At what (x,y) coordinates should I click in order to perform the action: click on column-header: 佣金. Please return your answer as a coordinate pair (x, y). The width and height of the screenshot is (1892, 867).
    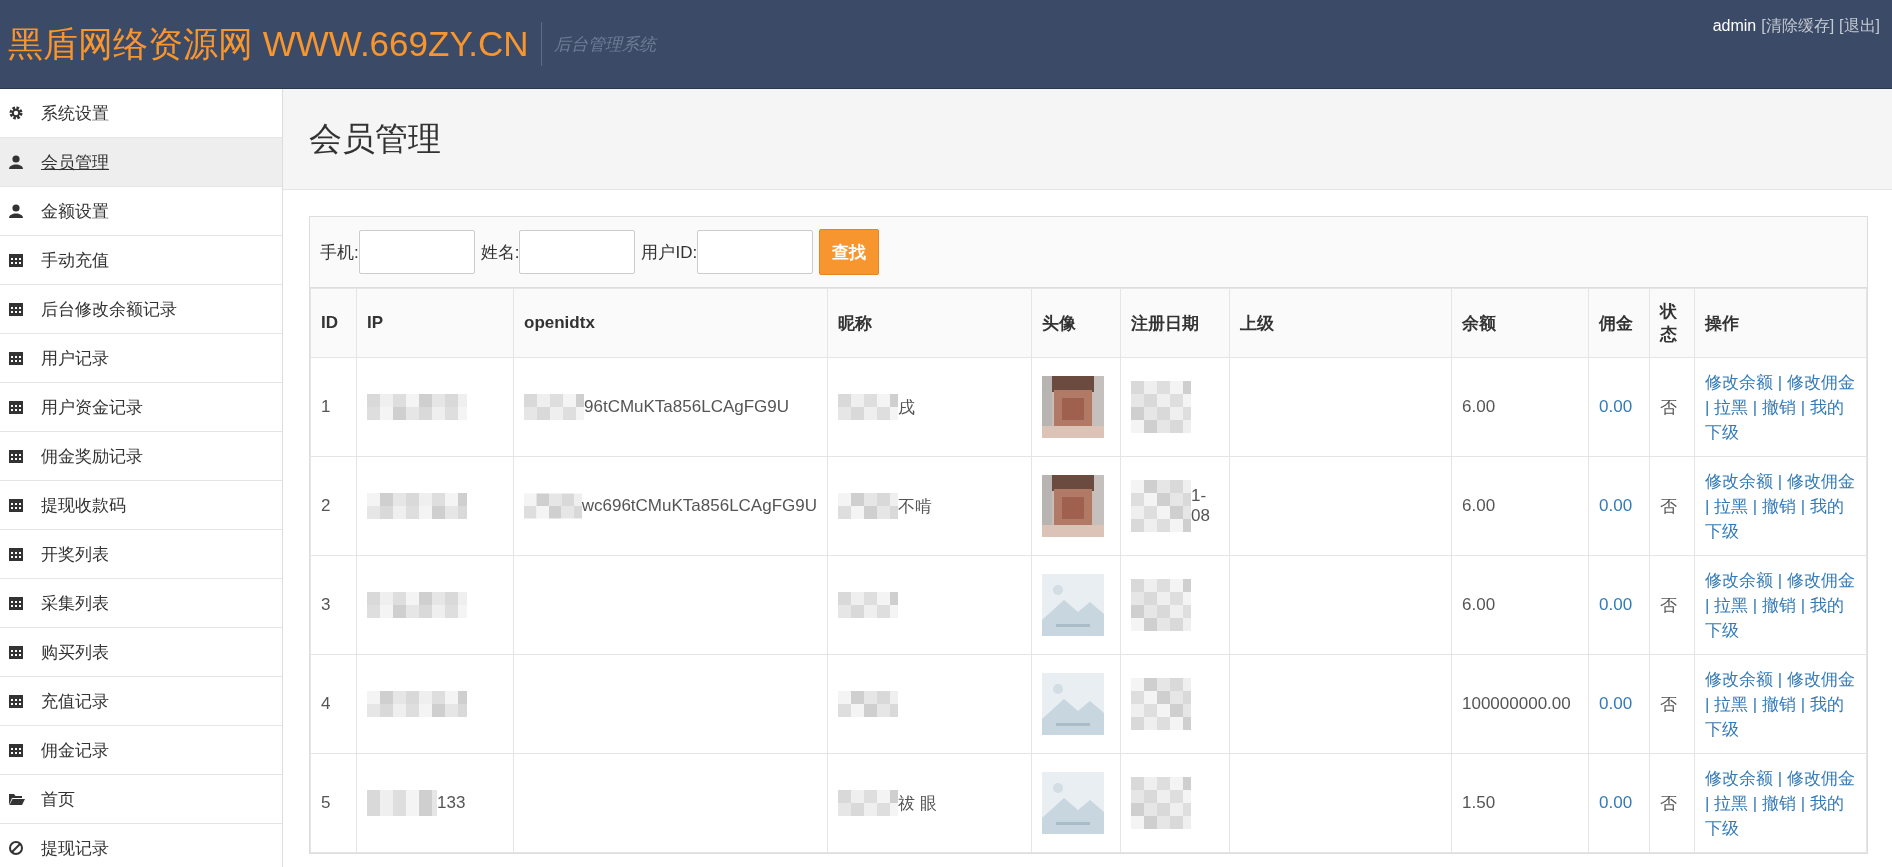
    Looking at the image, I should click on (1619, 323).